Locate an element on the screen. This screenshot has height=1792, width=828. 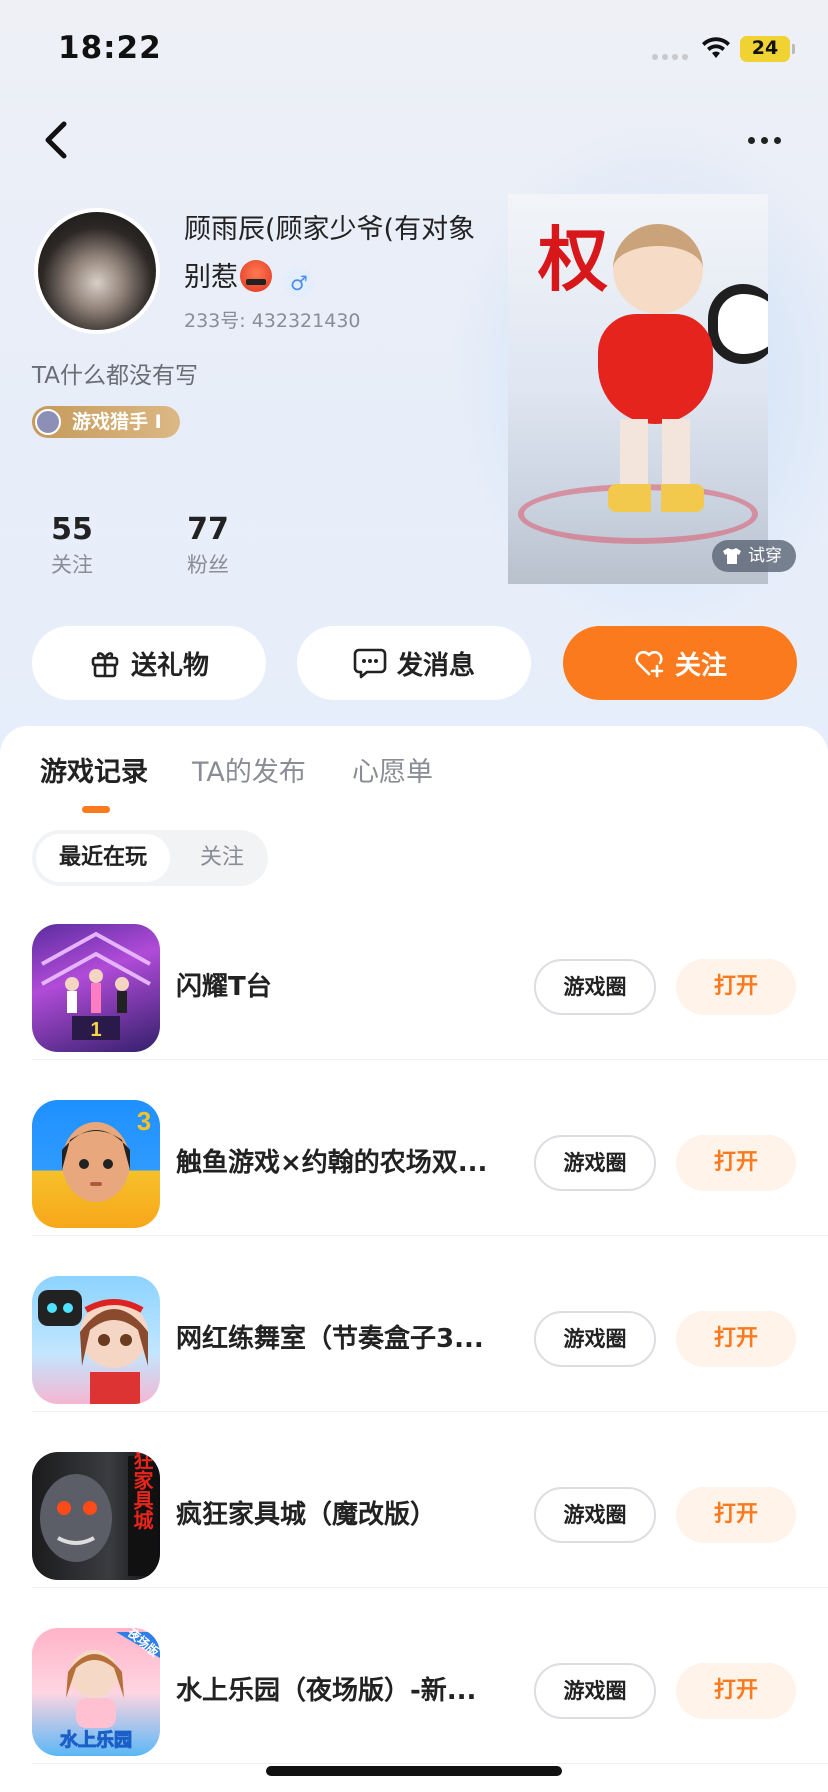
nickname: 顾雨辰(顾家少爷(有对象 别惹 ♂ is located at coordinates (344, 254).